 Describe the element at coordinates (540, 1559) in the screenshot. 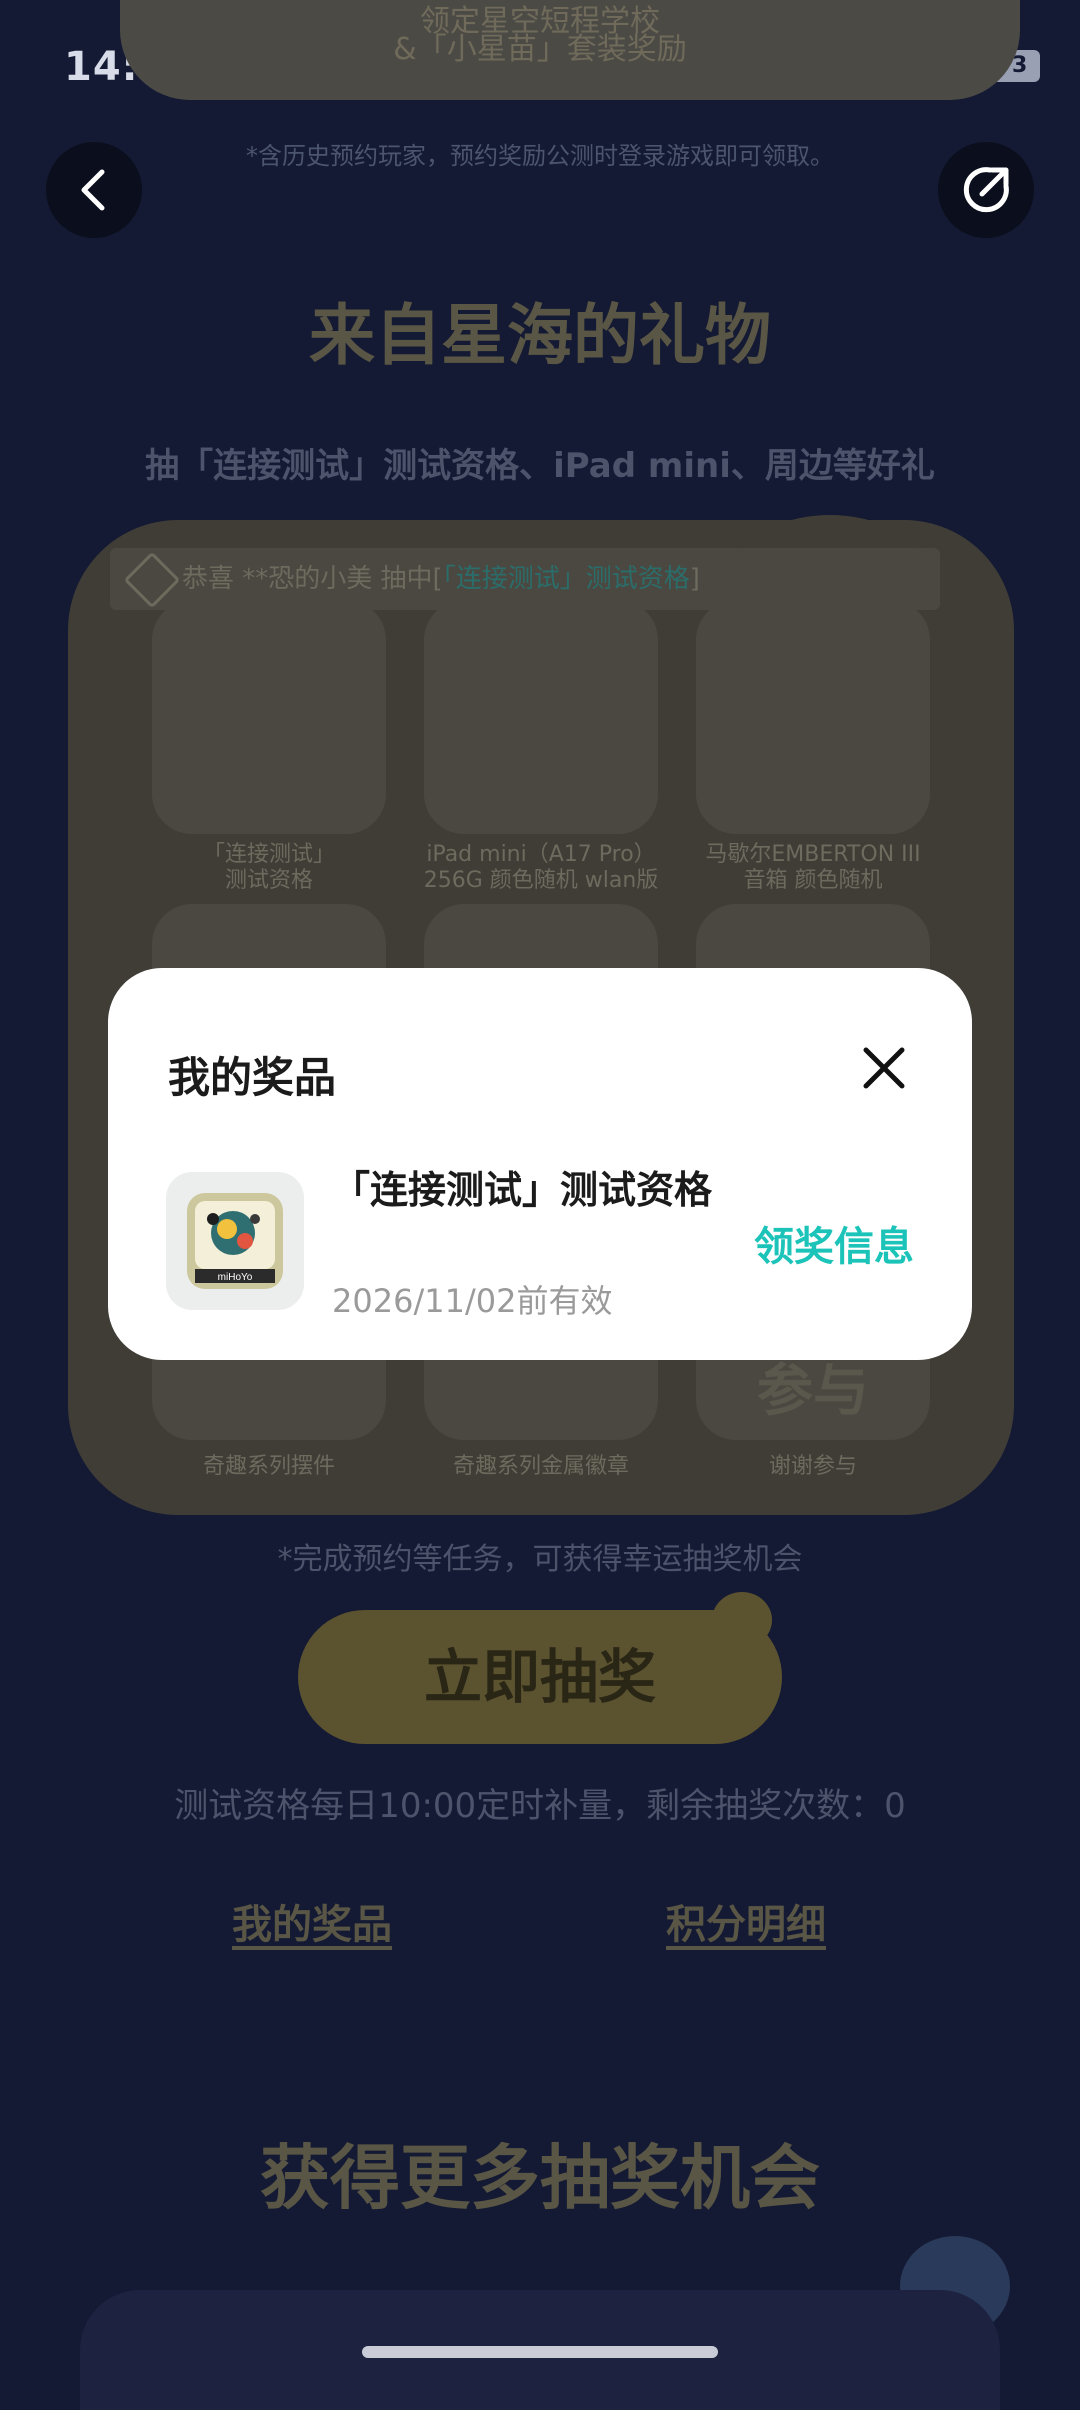

I see `task-hint: *完成预约等任务，可获得幸运抽奖机会` at that location.